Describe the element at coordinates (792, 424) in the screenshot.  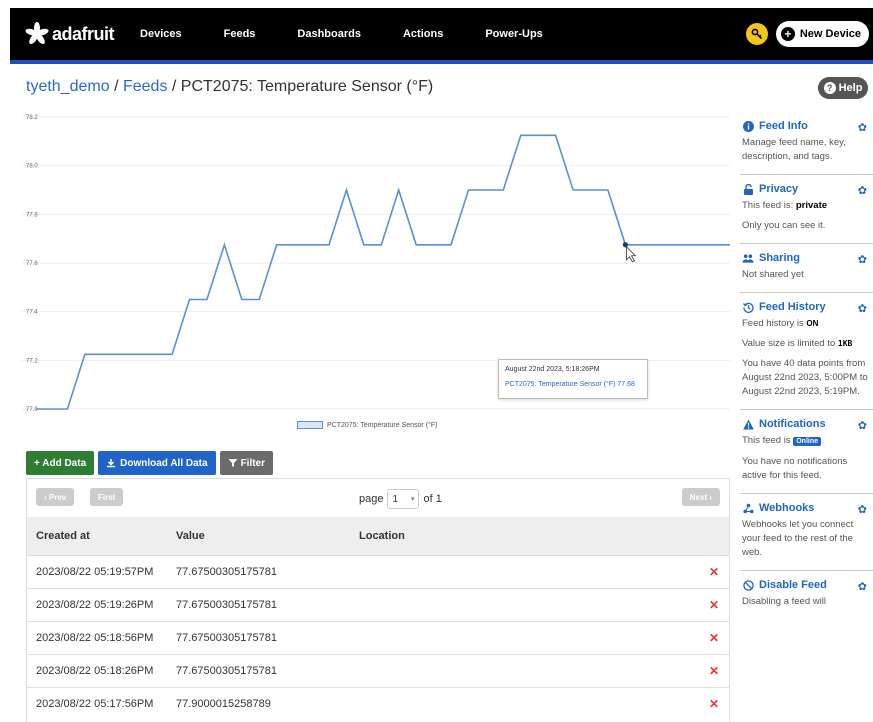
I see `notifications-title: Notifications` at that location.